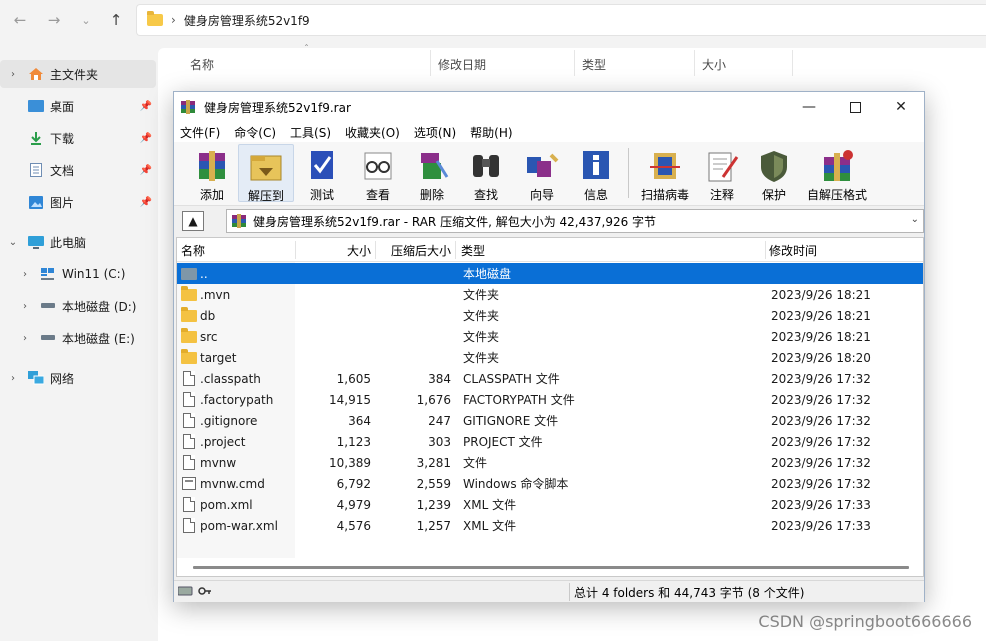 This screenshot has width=986, height=641. What do you see at coordinates (435, 132) in the screenshot?
I see `menu-options: 选项(N)` at bounding box center [435, 132].